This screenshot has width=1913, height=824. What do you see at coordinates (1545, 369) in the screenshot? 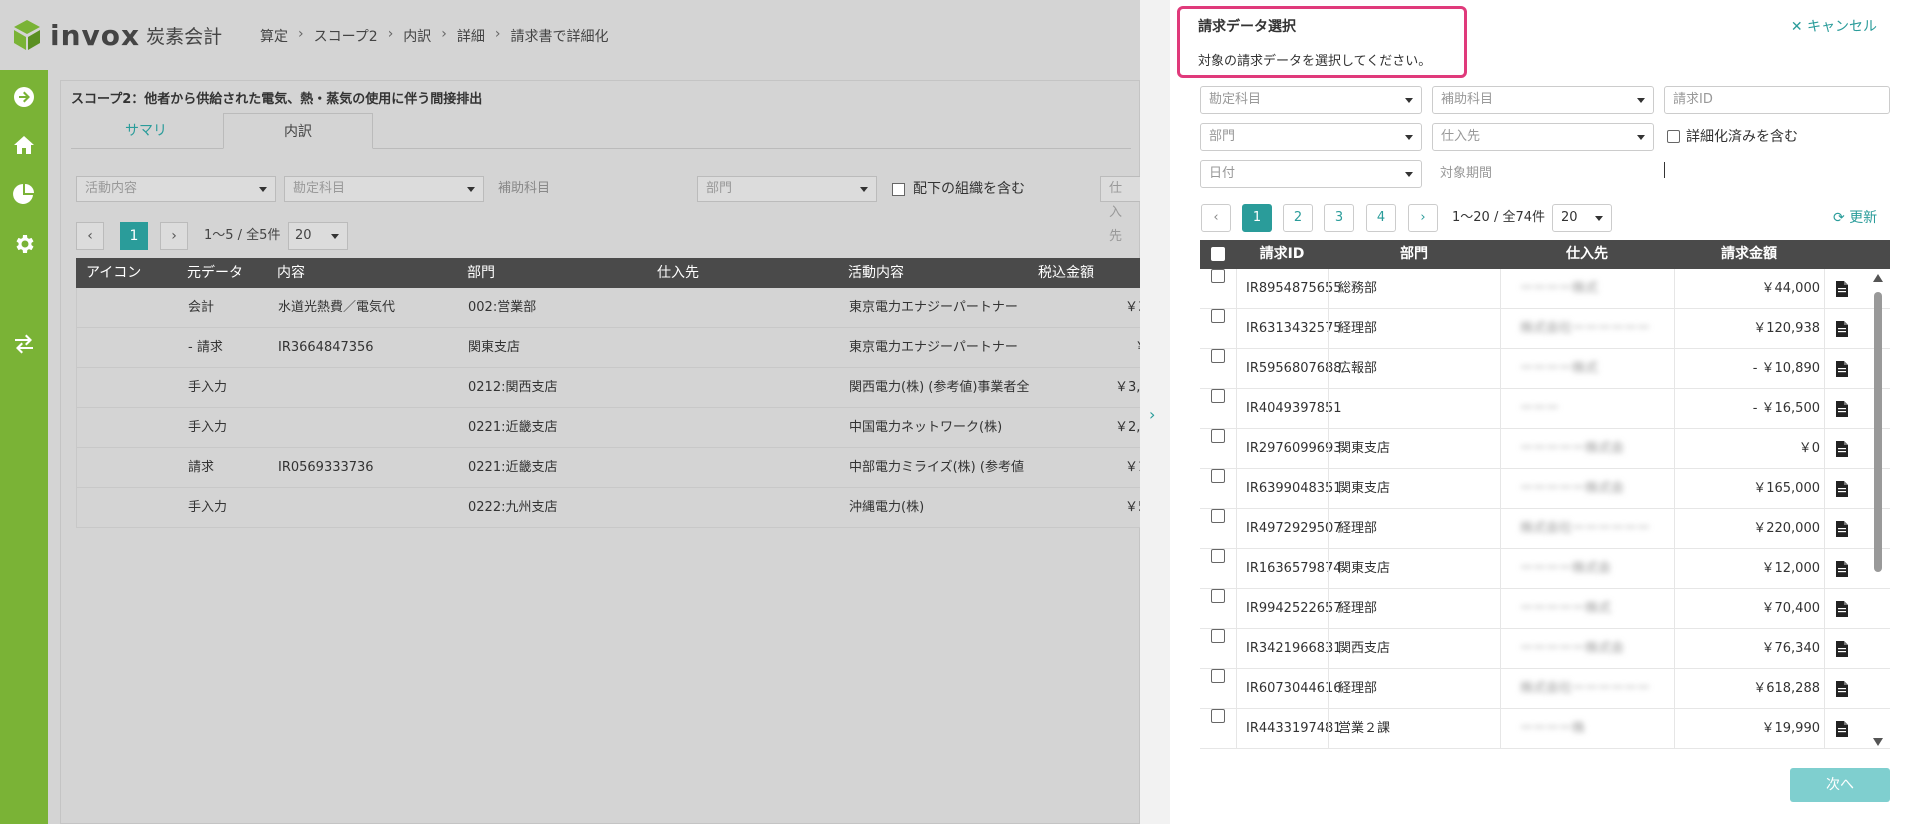
I see `table-row: IR5956807688 広報部 ーーーー株式 - ￥10,890` at bounding box center [1545, 369].